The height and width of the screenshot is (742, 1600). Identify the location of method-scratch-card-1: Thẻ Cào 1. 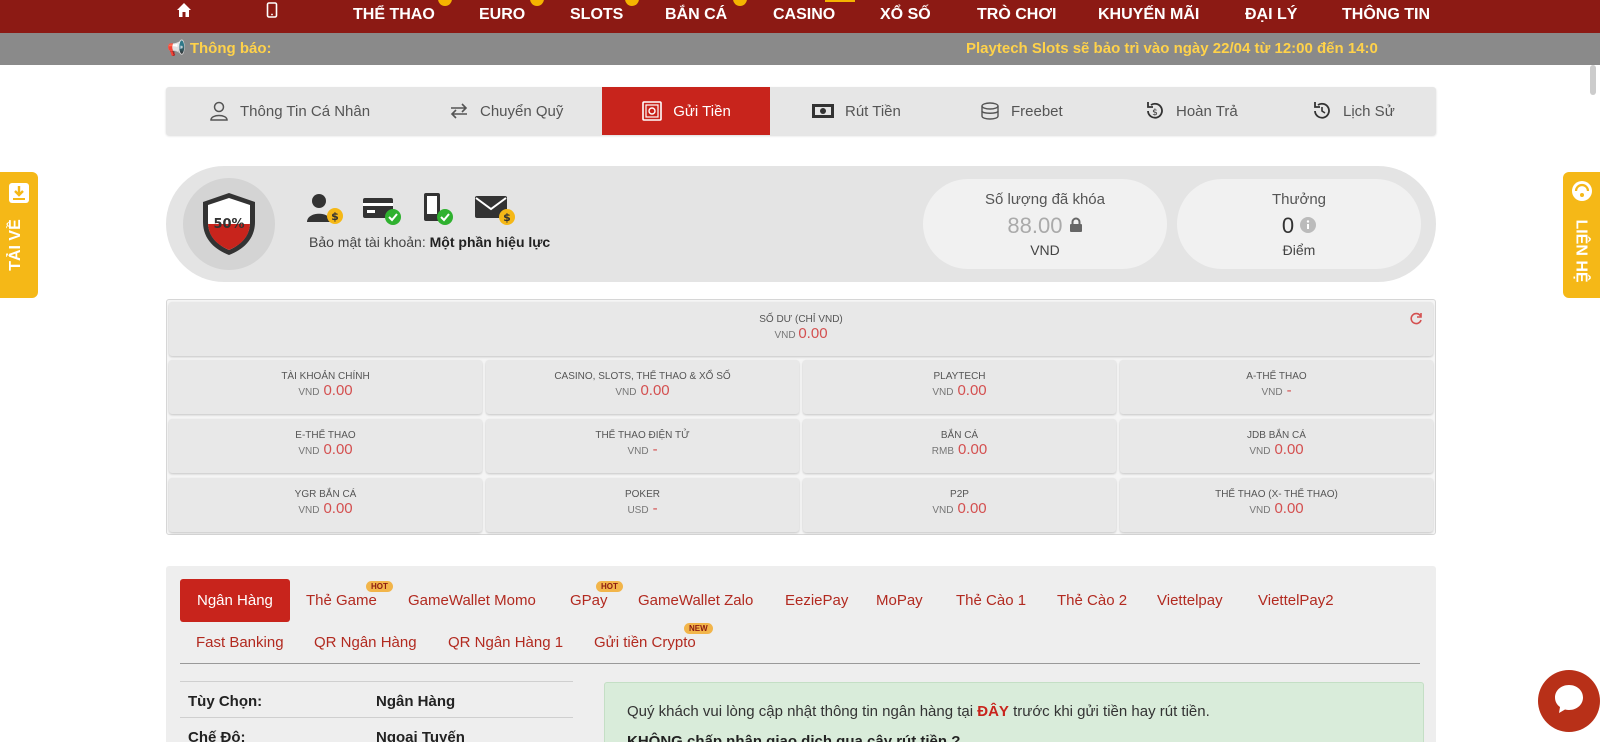
(991, 600).